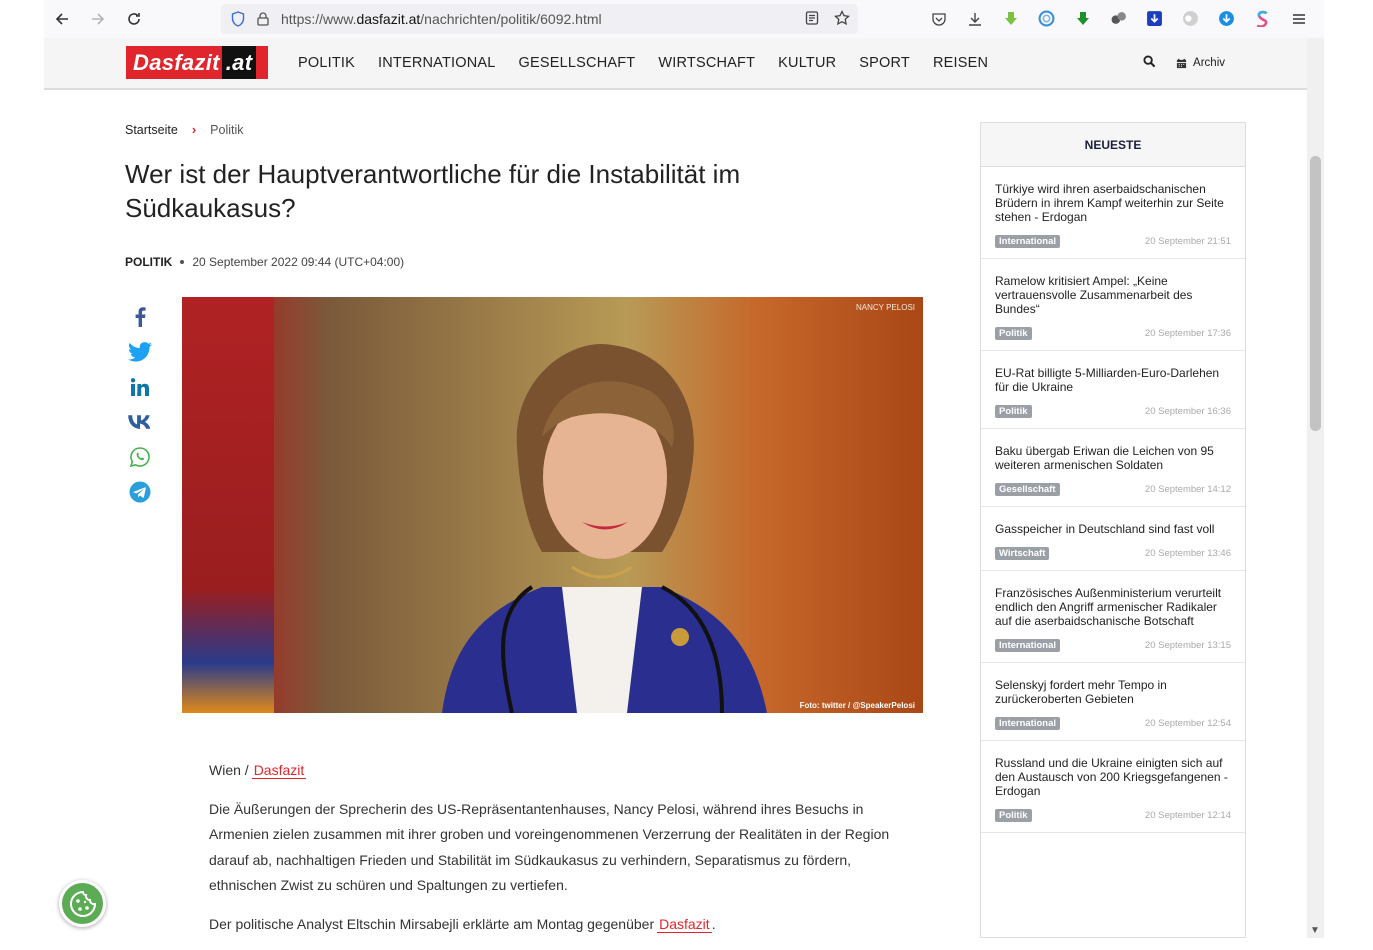  Describe the element at coordinates (226, 130) in the screenshot. I see `breadcrumb-current: Politik` at that location.